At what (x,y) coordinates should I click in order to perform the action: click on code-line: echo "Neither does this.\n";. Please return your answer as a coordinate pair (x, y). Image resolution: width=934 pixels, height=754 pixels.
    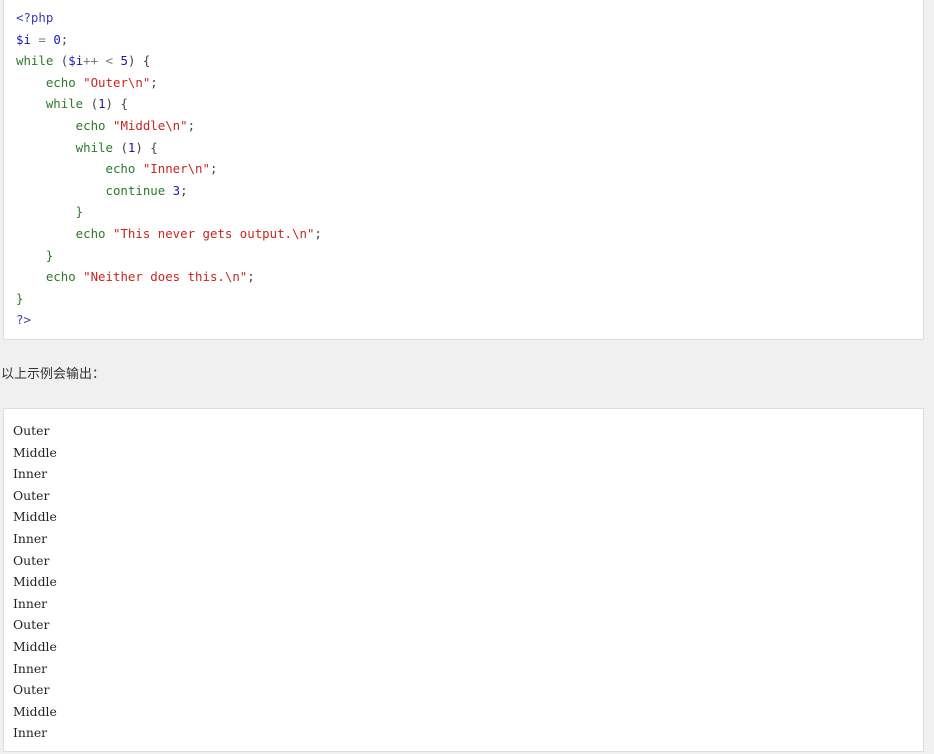
    Looking at the image, I should click on (169, 277).